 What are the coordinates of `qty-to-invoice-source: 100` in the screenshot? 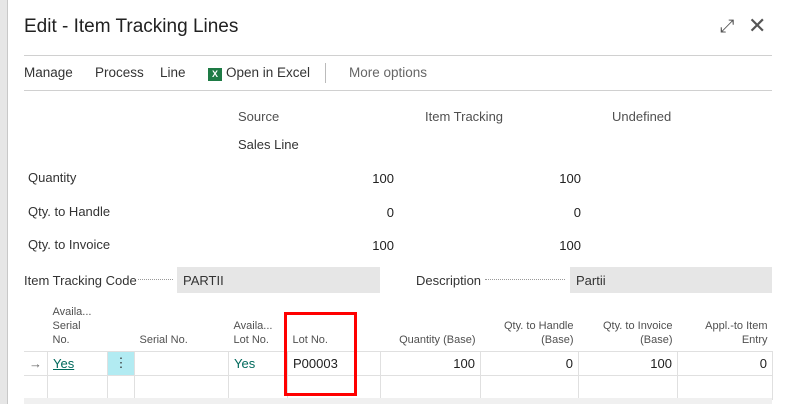 It's located at (383, 245).